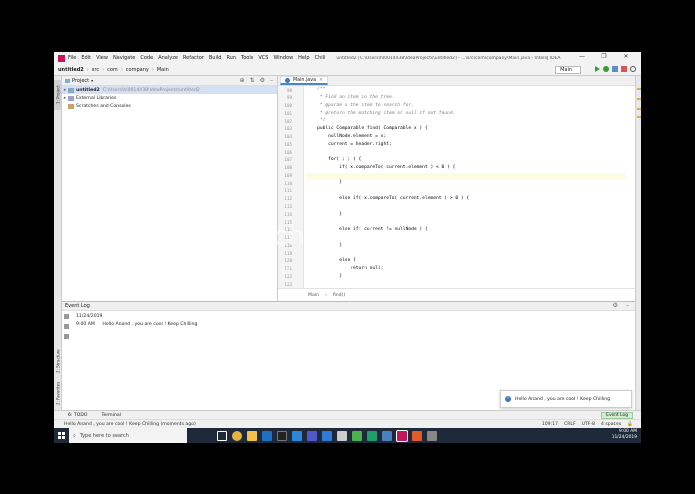 This screenshot has height=494, width=695. What do you see at coordinates (66, 316) in the screenshot?
I see `settings-icon` at bounding box center [66, 316].